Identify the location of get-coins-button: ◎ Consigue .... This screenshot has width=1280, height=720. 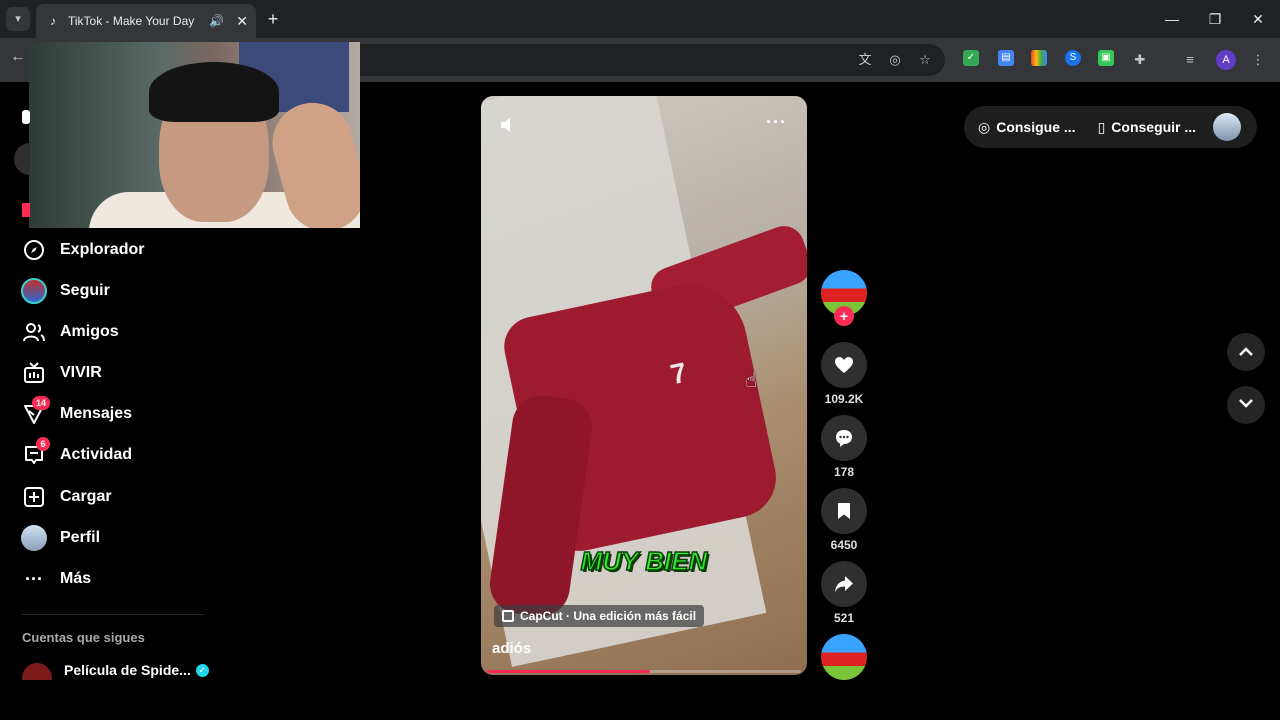
(1027, 127).